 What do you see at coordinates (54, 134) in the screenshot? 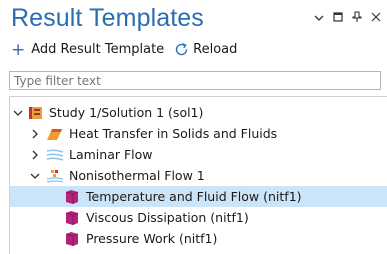
I see `heat-transfer-icon` at bounding box center [54, 134].